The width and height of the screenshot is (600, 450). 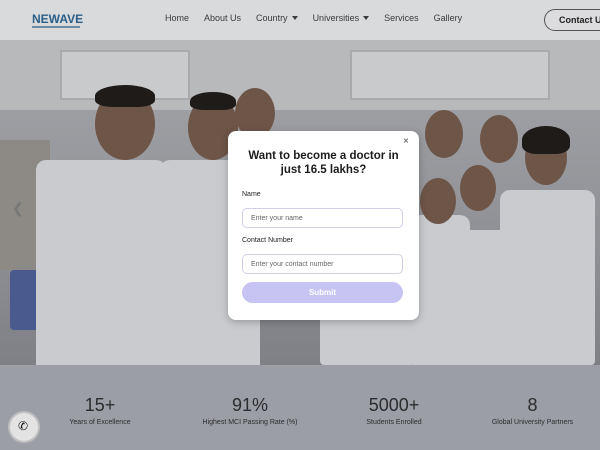 I want to click on stat-value: 91%, so click(x=250, y=405).